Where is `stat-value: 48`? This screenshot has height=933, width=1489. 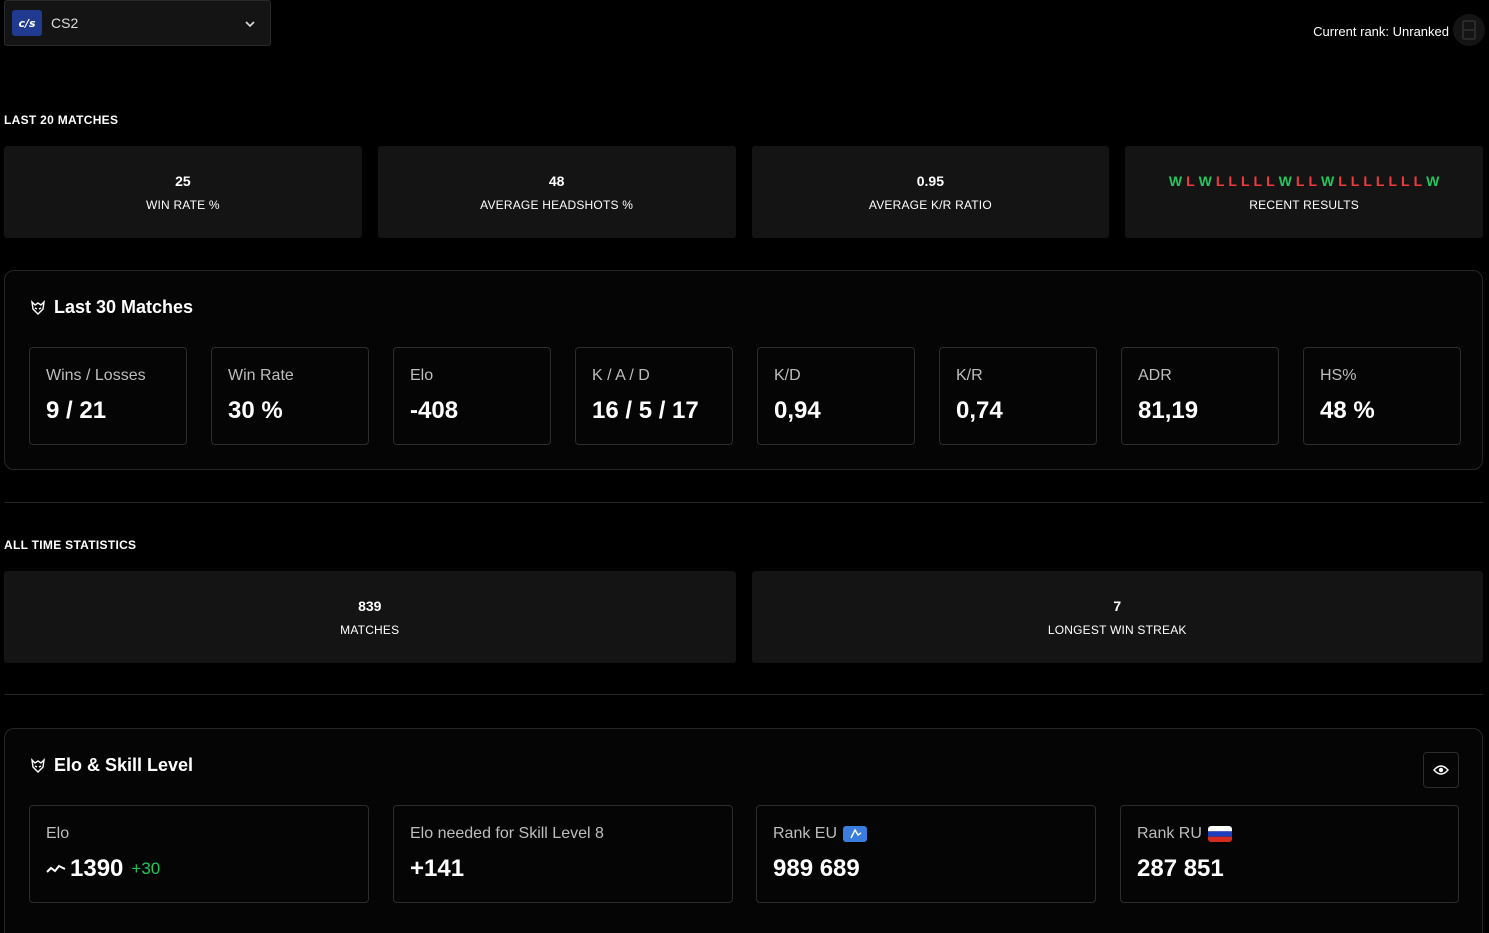 stat-value: 48 is located at coordinates (556, 180).